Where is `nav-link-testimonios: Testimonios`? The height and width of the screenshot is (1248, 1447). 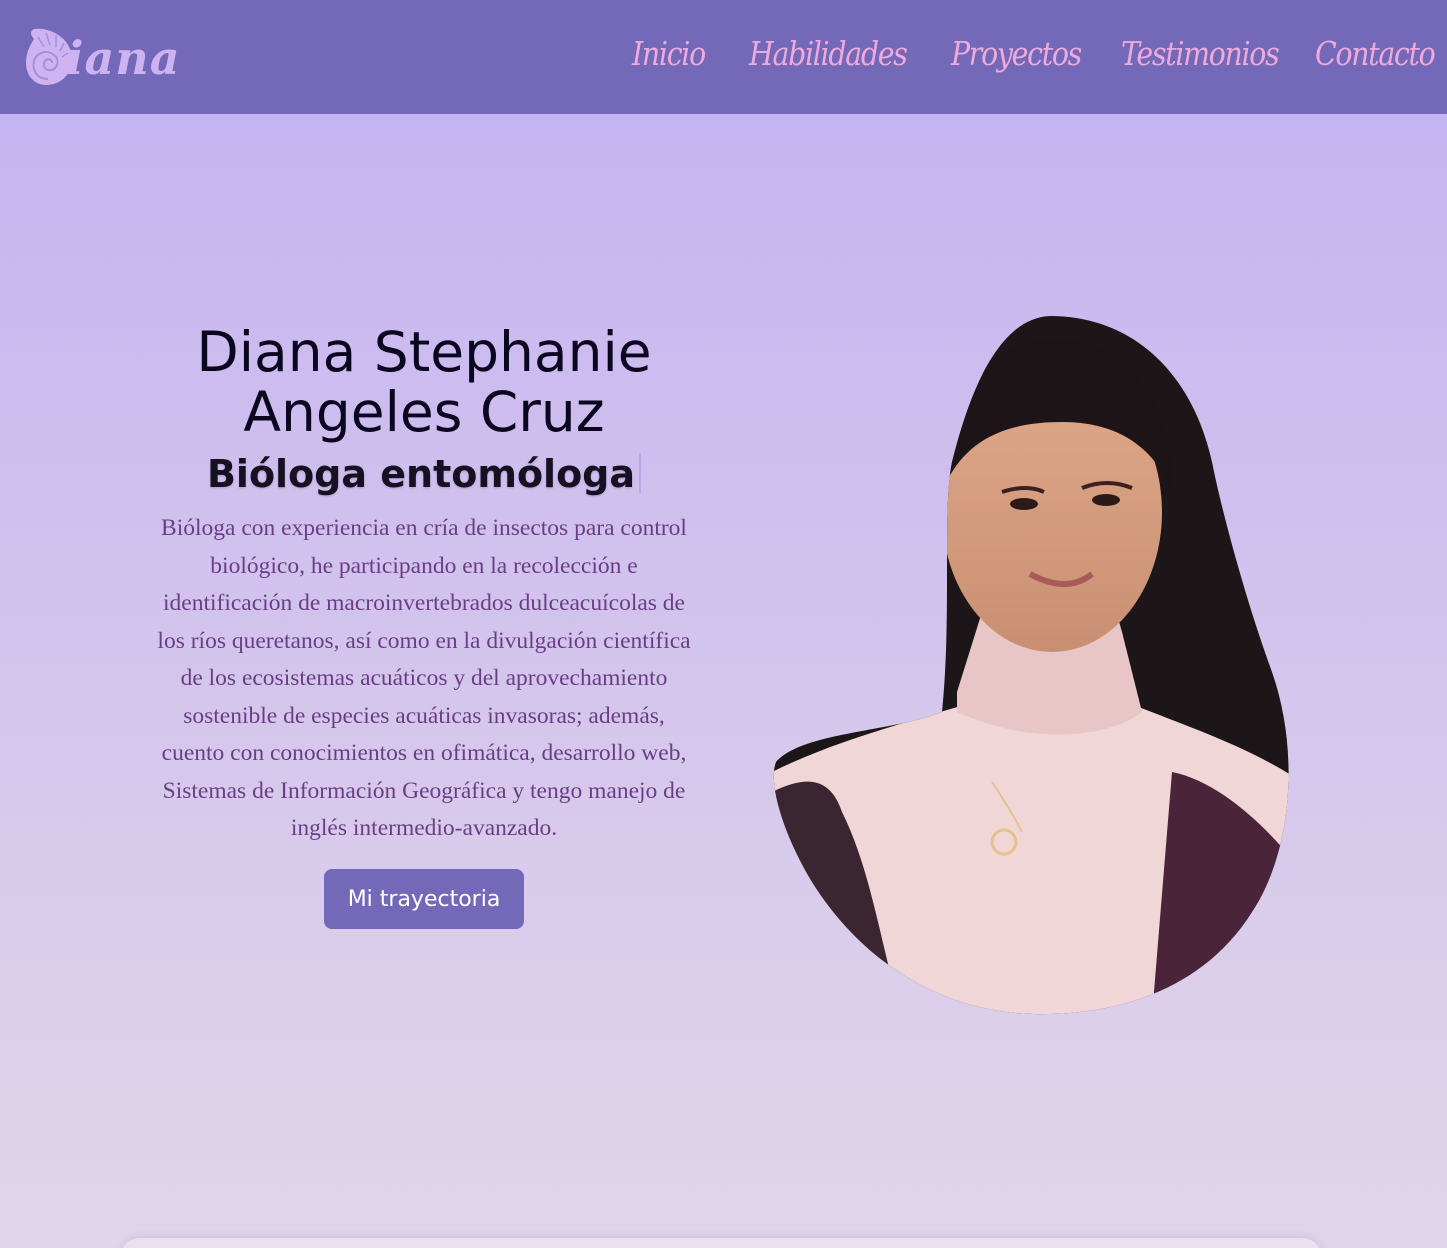 nav-link-testimonios: Testimonios is located at coordinates (1200, 53).